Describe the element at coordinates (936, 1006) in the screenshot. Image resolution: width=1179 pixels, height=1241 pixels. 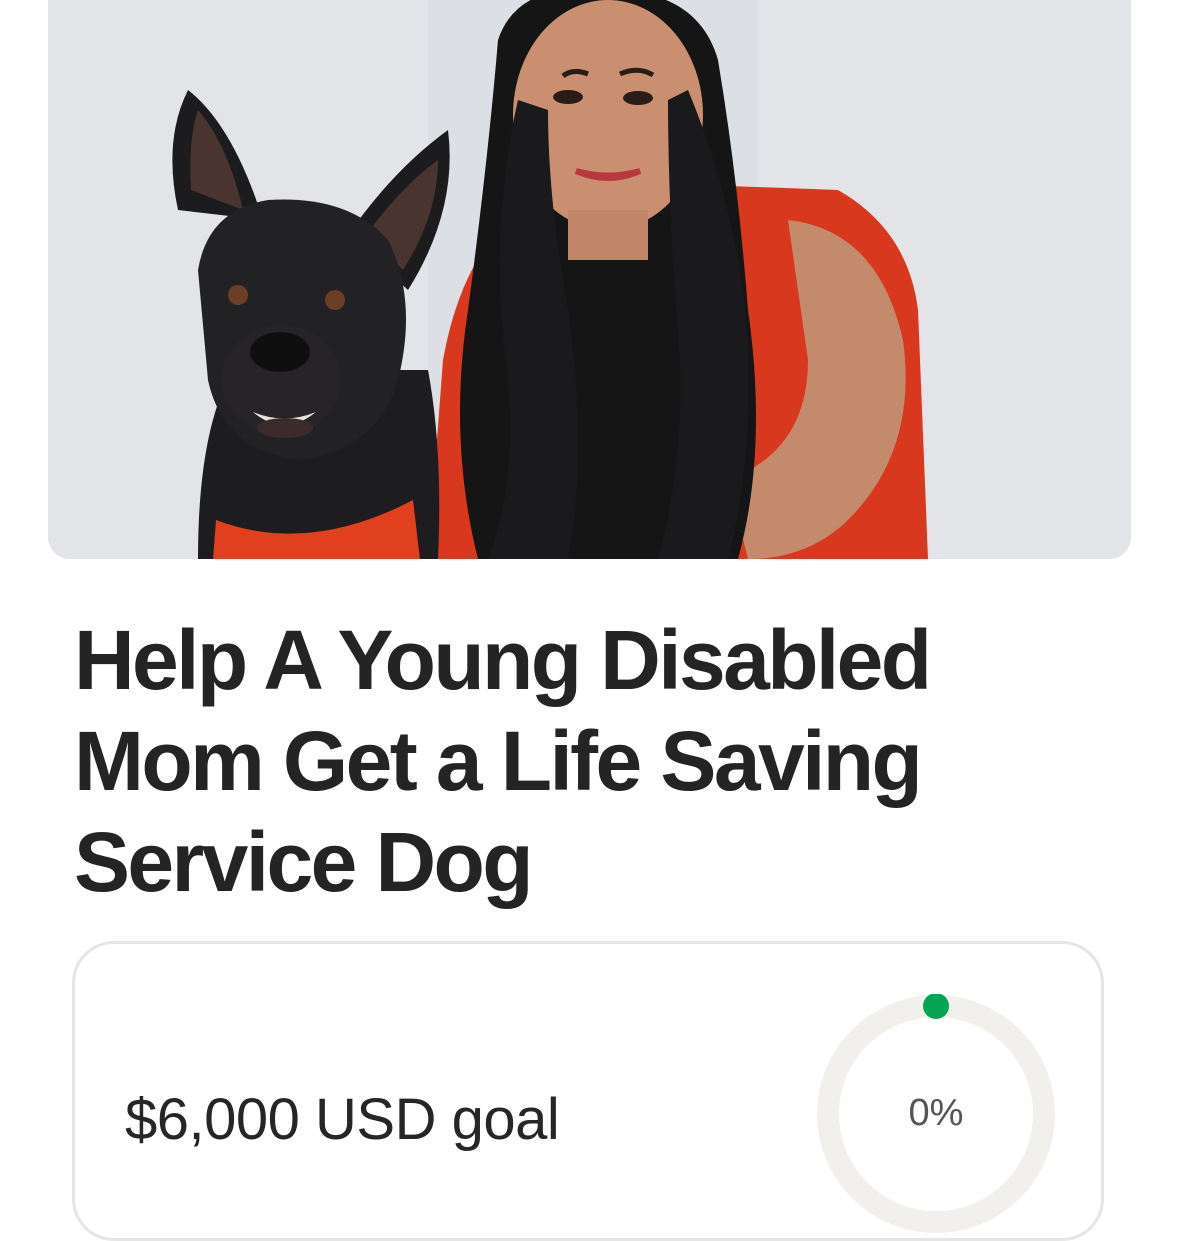
I see `progress-indicator-dot` at that location.